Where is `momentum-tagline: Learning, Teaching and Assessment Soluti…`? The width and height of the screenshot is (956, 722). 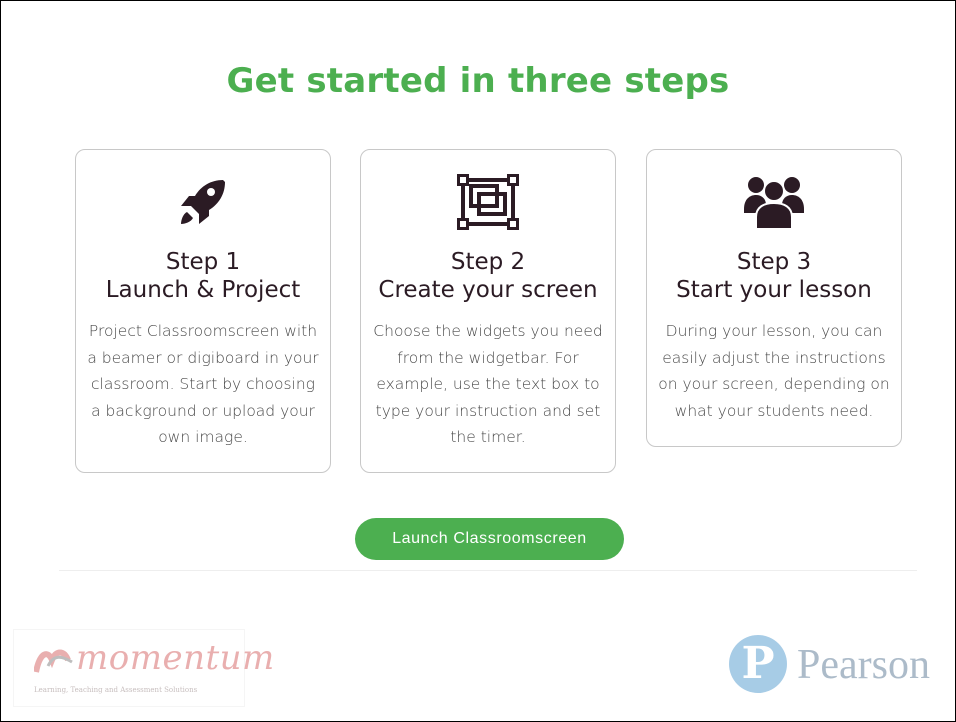
momentum-tagline: Learning, Teaching and Assessment Soluti… is located at coordinates (116, 690).